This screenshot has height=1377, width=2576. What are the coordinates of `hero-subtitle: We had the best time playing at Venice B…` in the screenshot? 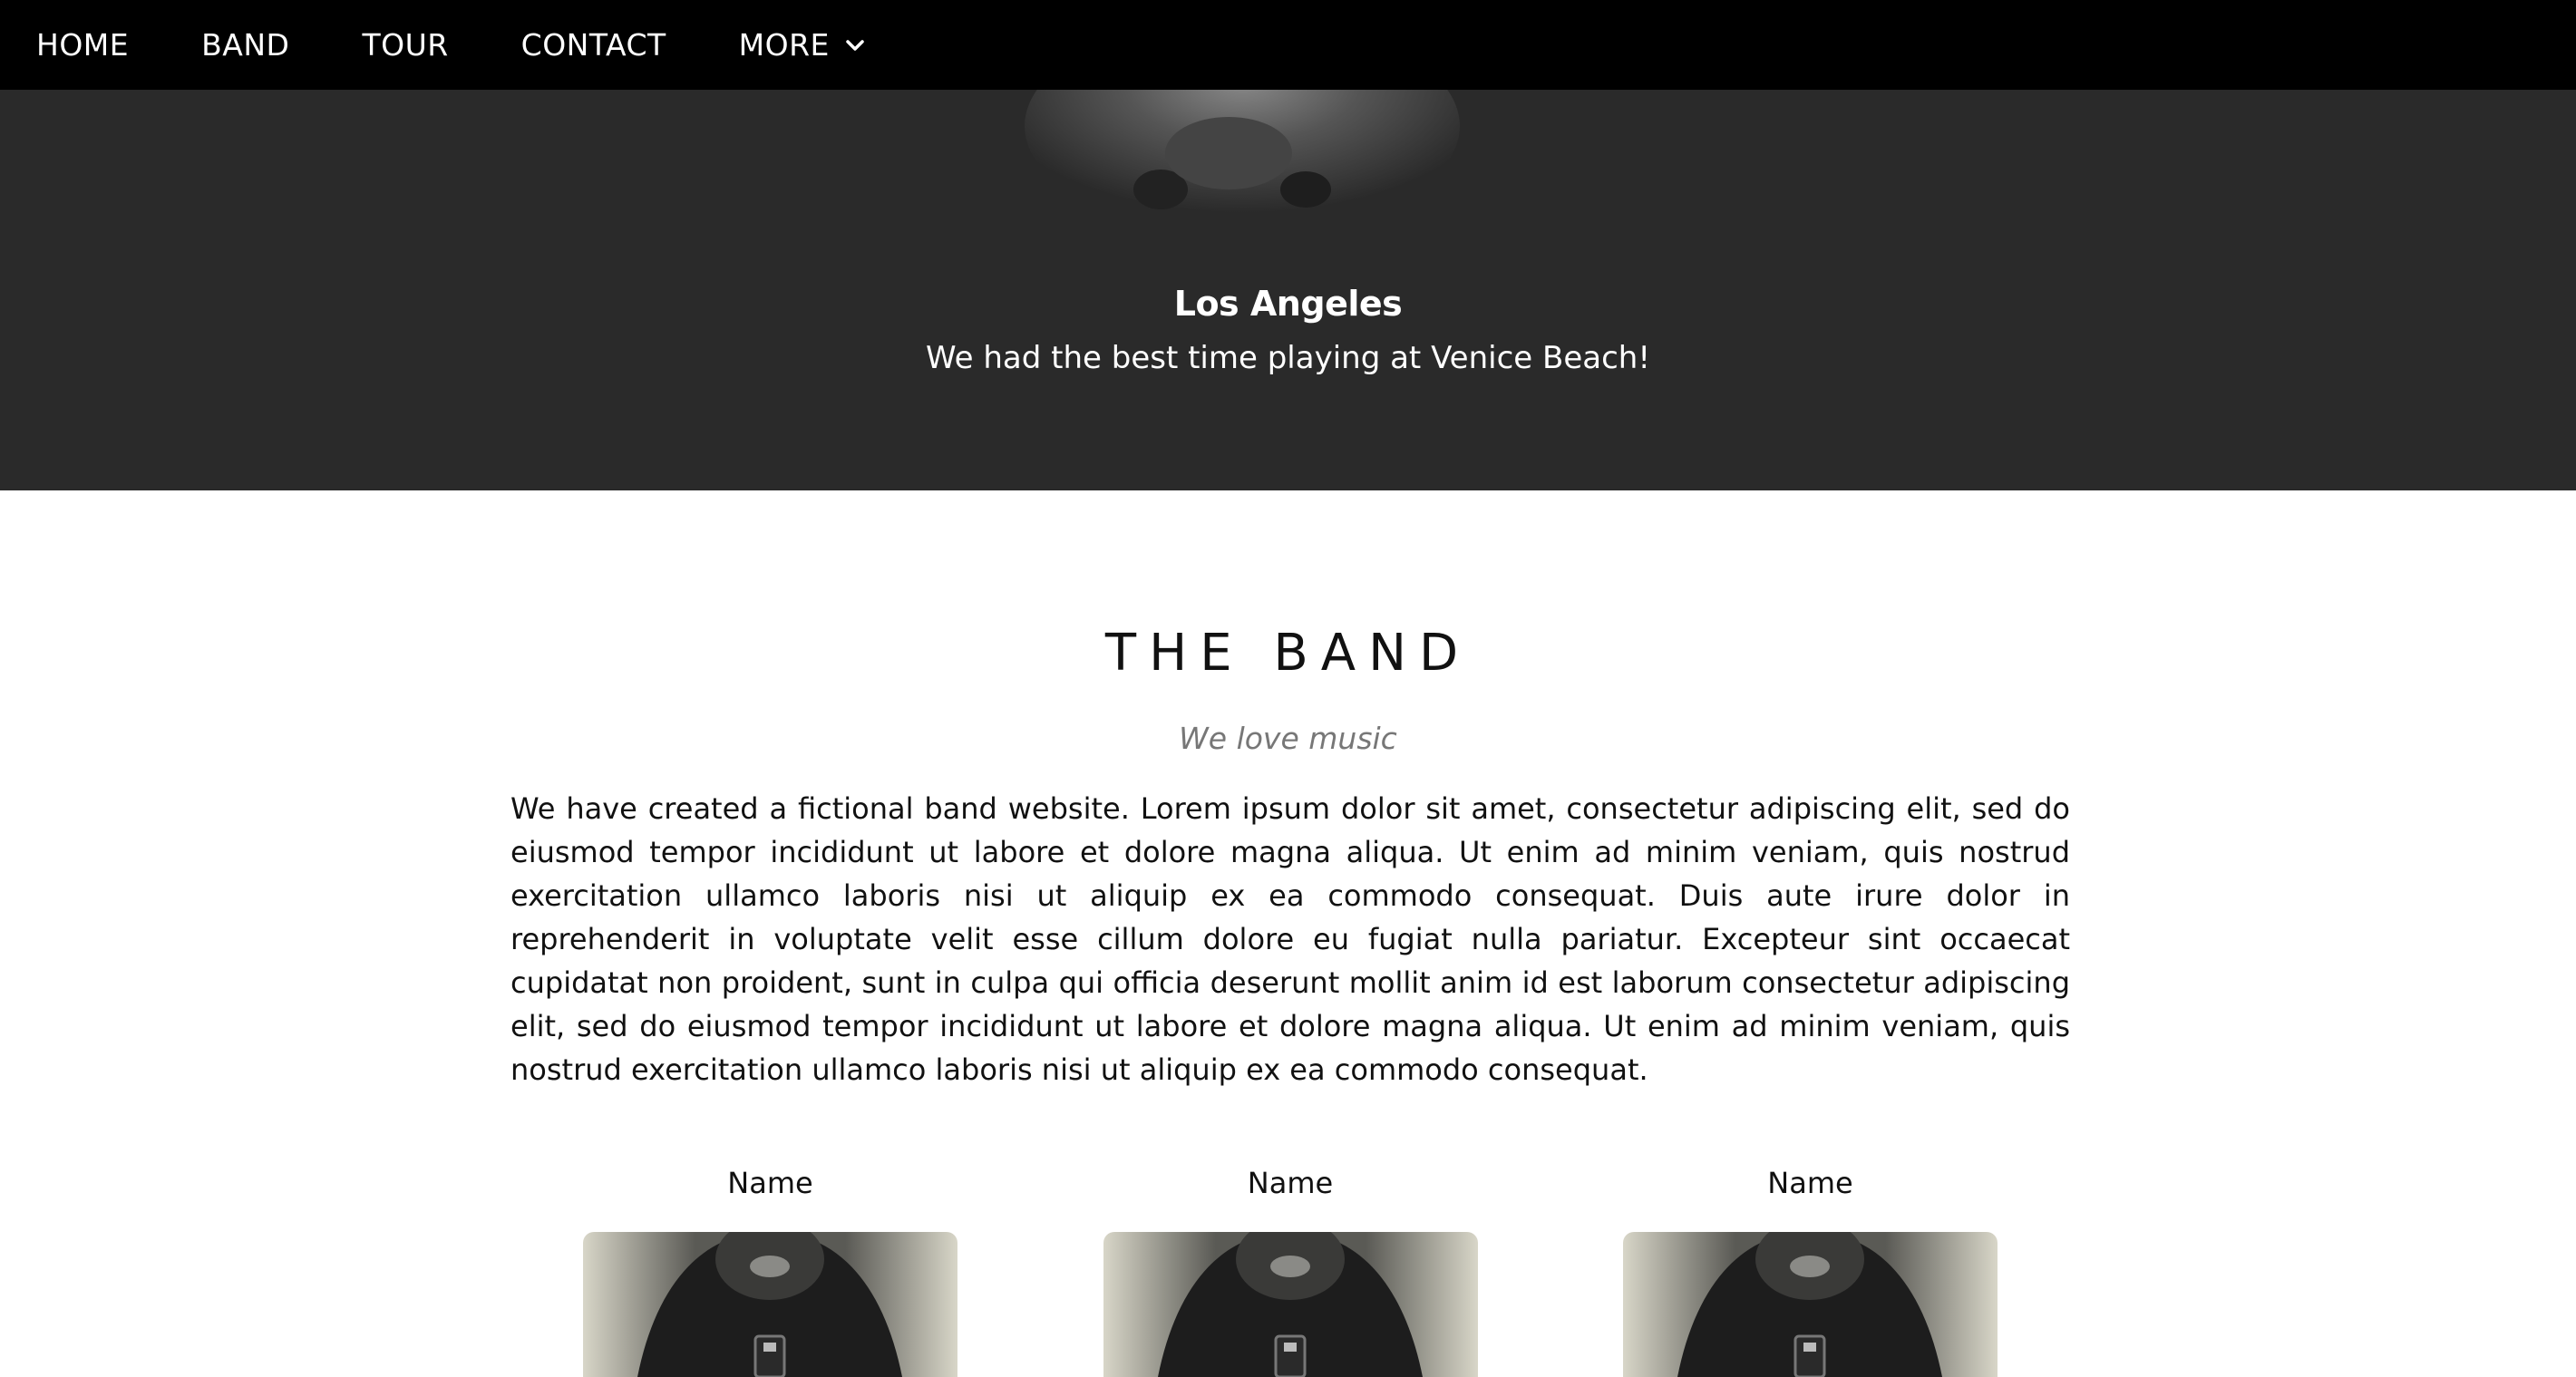 It's located at (1288, 358).